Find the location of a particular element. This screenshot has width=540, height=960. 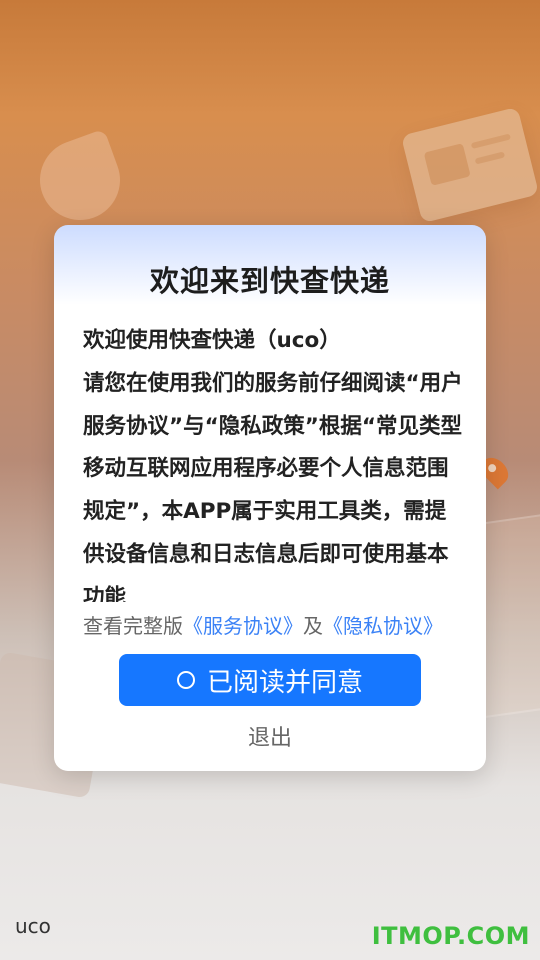

agree-button: 已阅读并同意 is located at coordinates (270, 680).